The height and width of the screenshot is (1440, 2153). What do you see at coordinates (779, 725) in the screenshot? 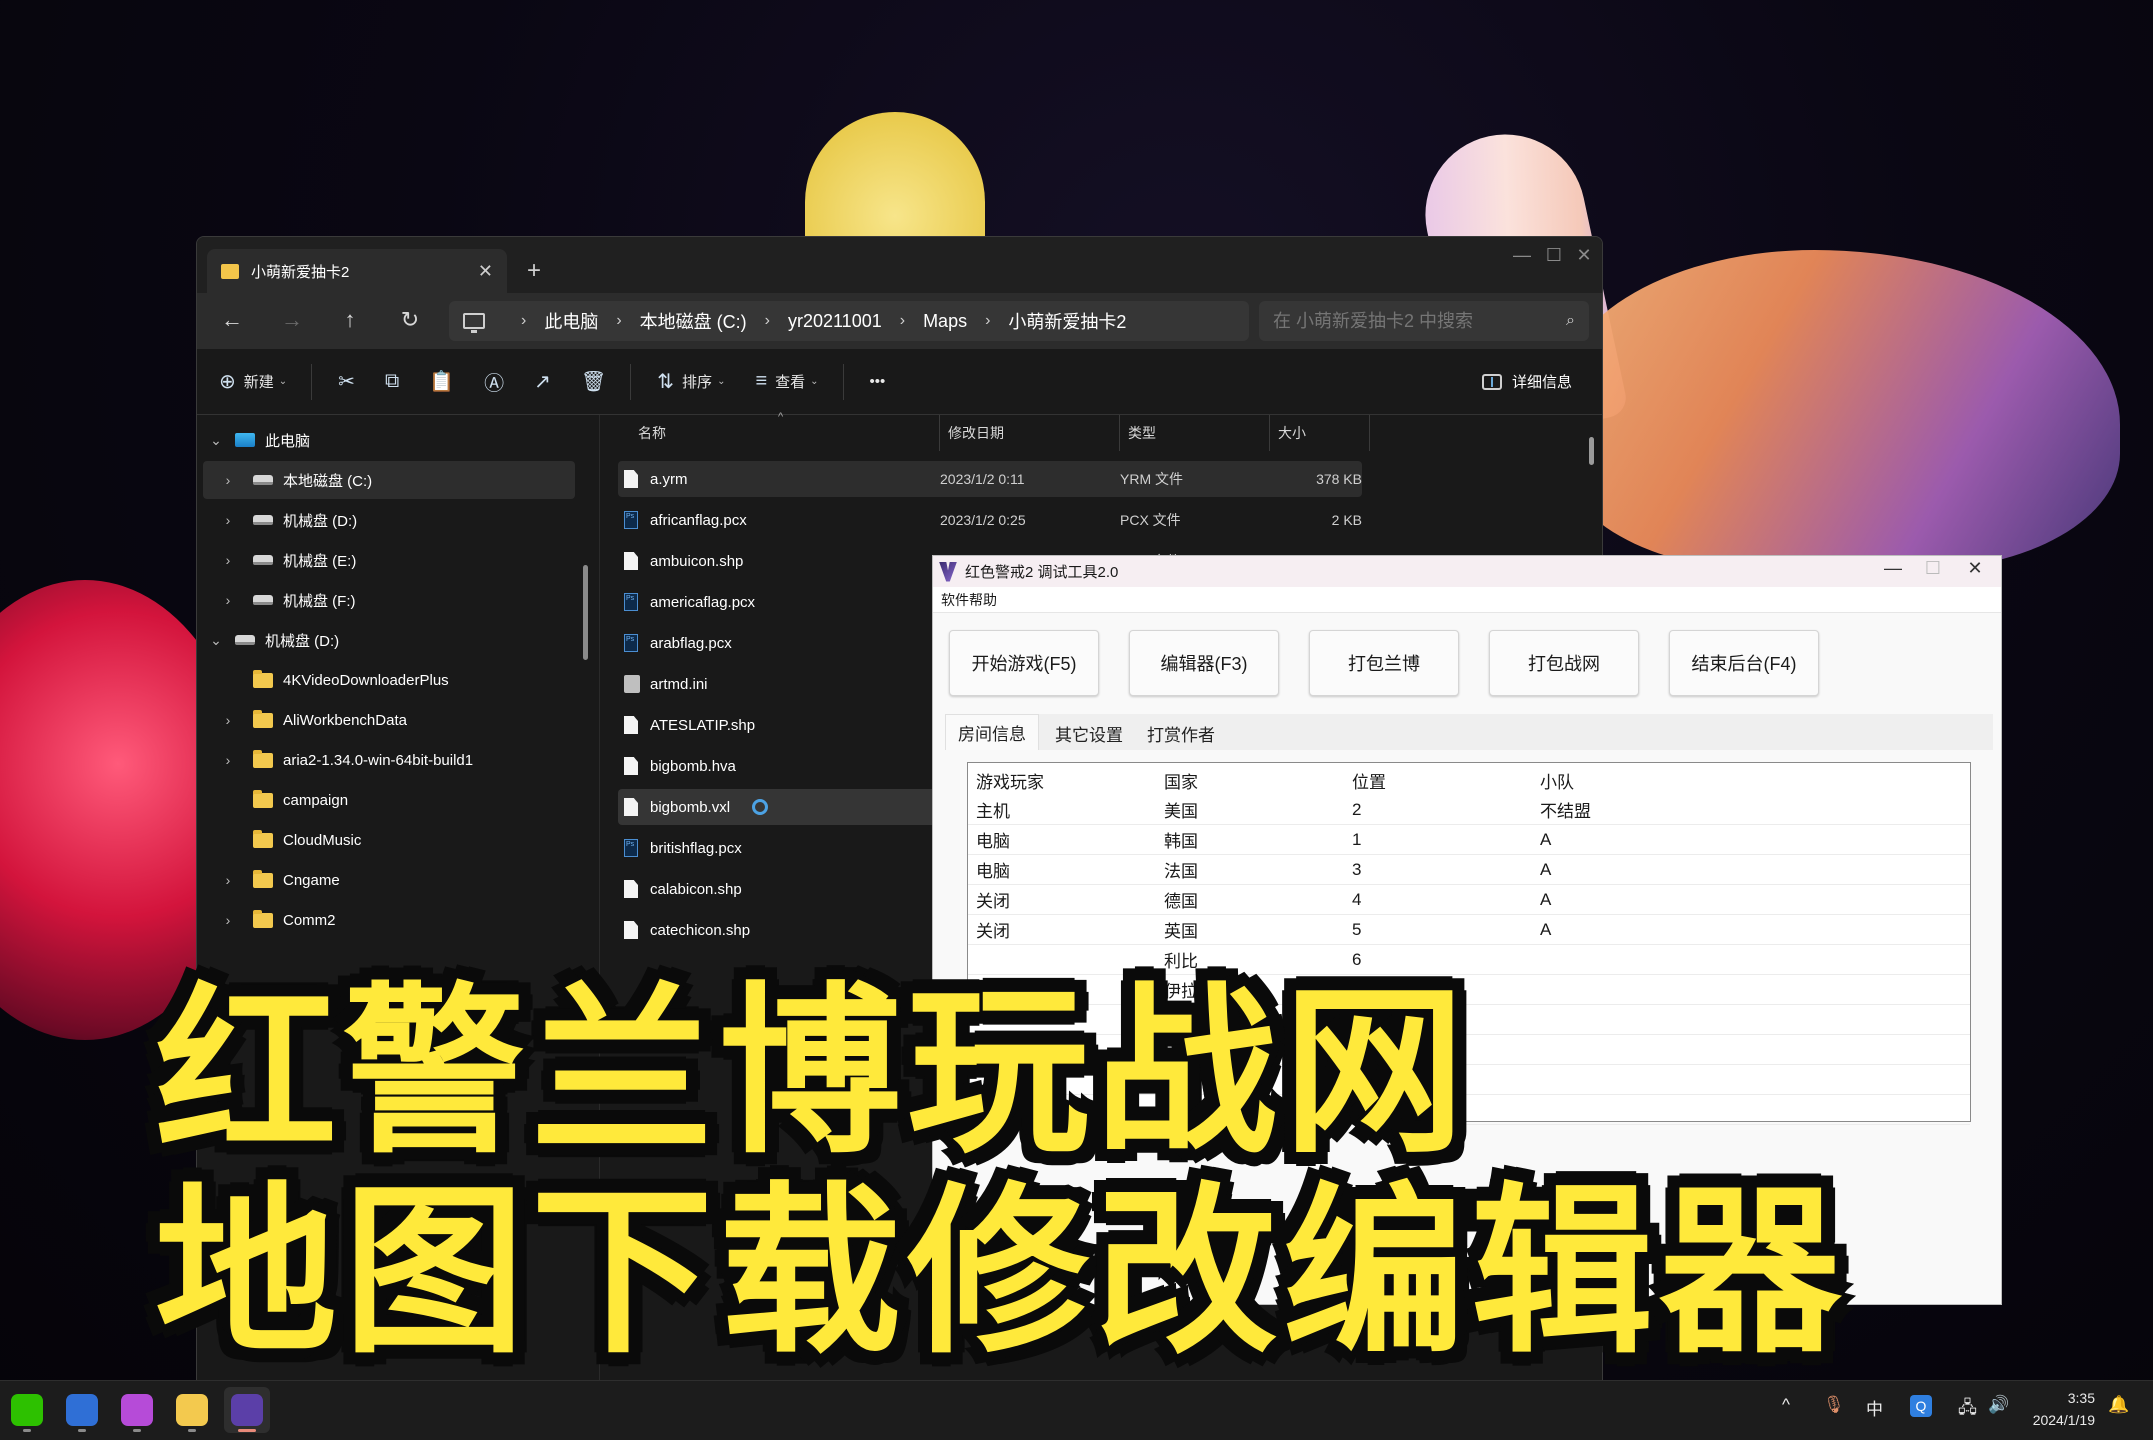
I see `file-name-cell: ATESLATIP.shp` at bounding box center [779, 725].